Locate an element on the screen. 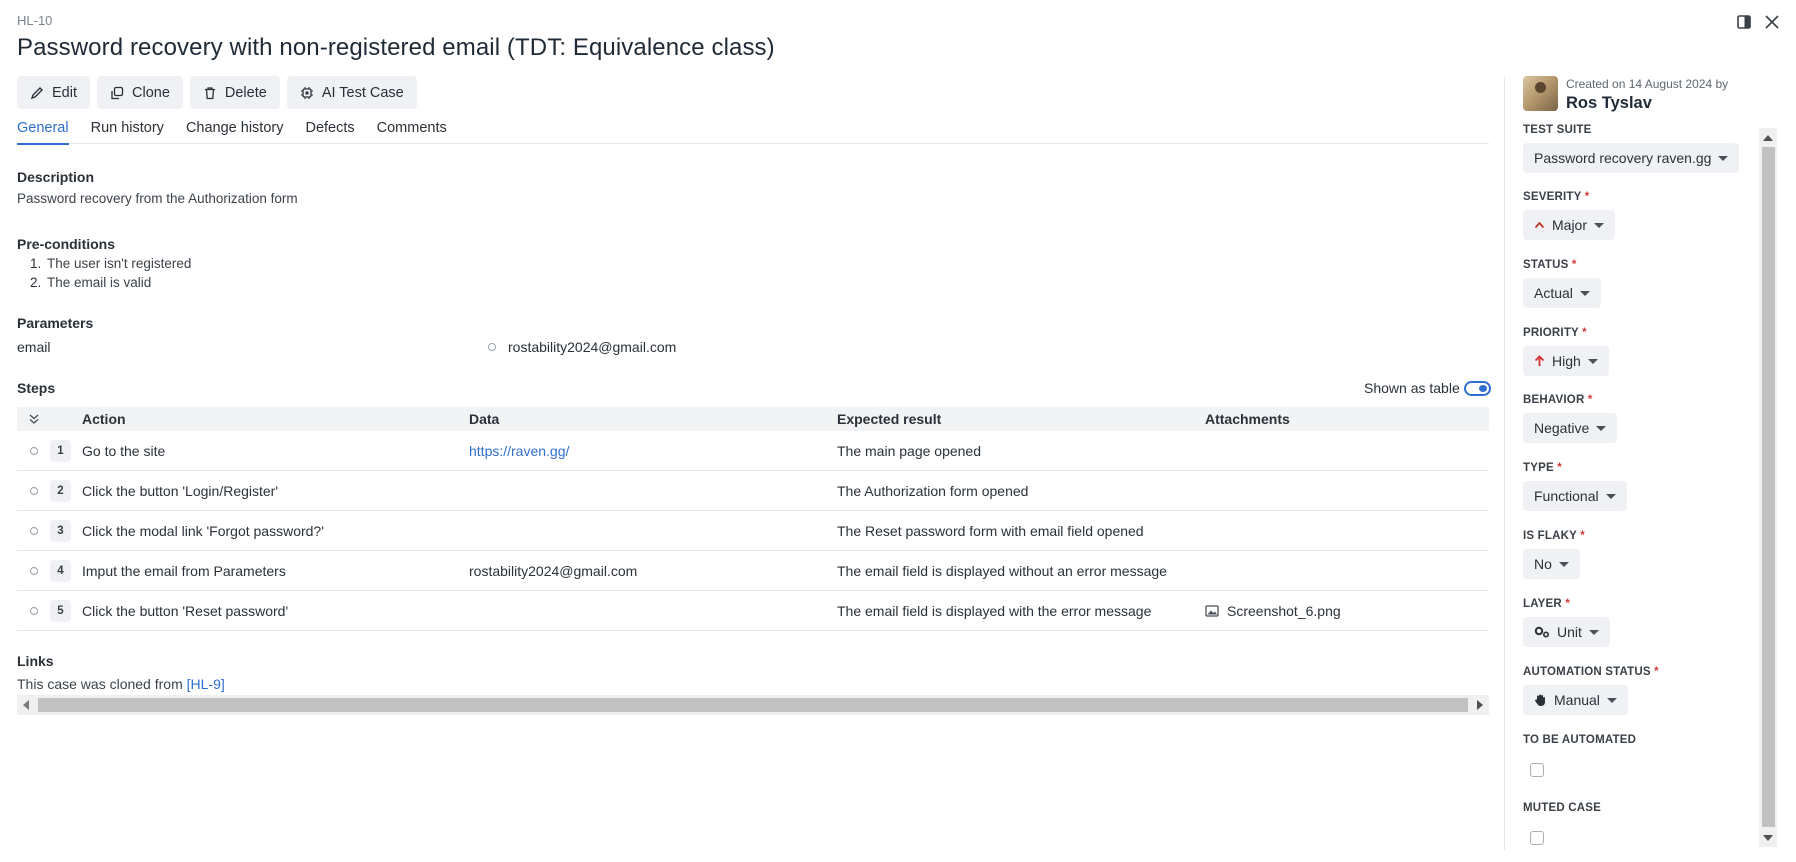  trash-icon is located at coordinates (209, 92).